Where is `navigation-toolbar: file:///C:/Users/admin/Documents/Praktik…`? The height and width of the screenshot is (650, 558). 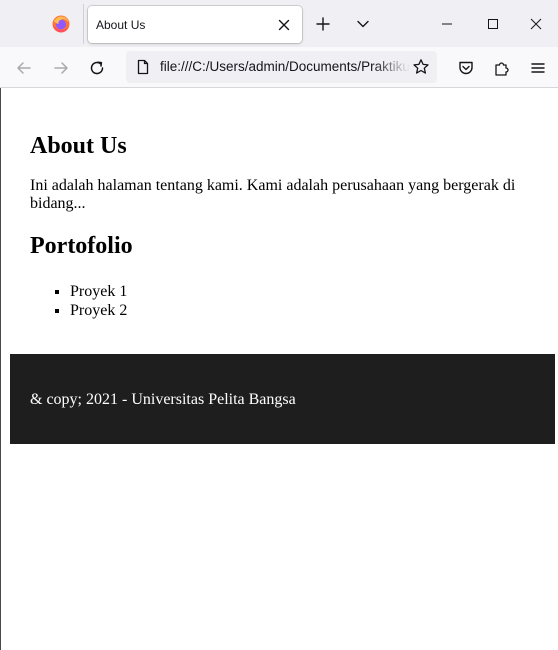 navigation-toolbar: file:///C:/Users/admin/Documents/Praktik… is located at coordinates (279, 67).